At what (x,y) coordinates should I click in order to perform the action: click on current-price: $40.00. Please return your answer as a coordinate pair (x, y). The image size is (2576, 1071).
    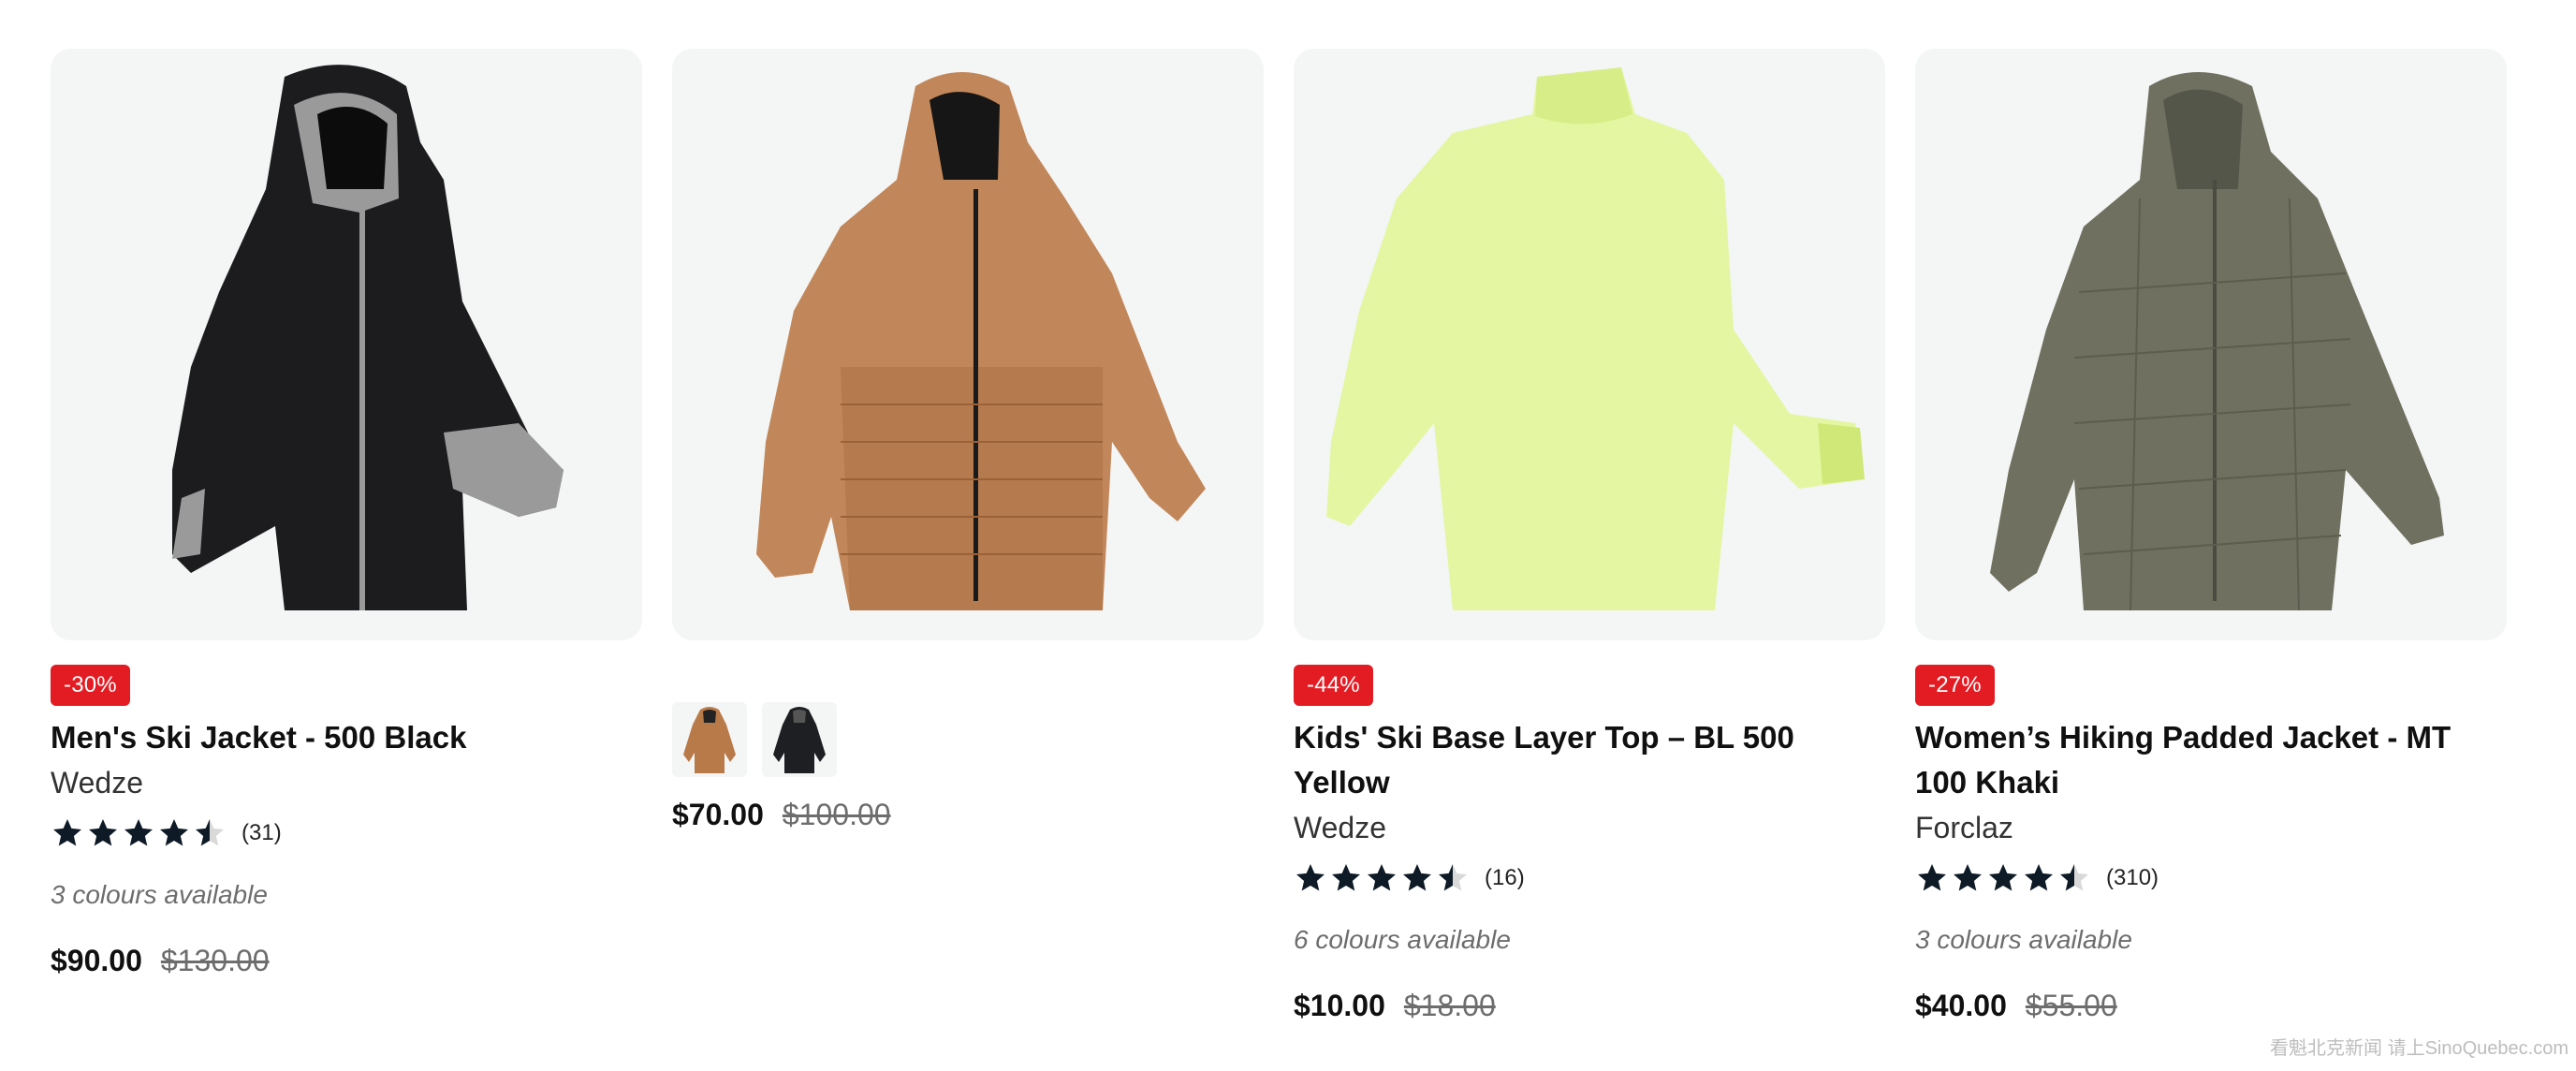
    Looking at the image, I should click on (1961, 1005).